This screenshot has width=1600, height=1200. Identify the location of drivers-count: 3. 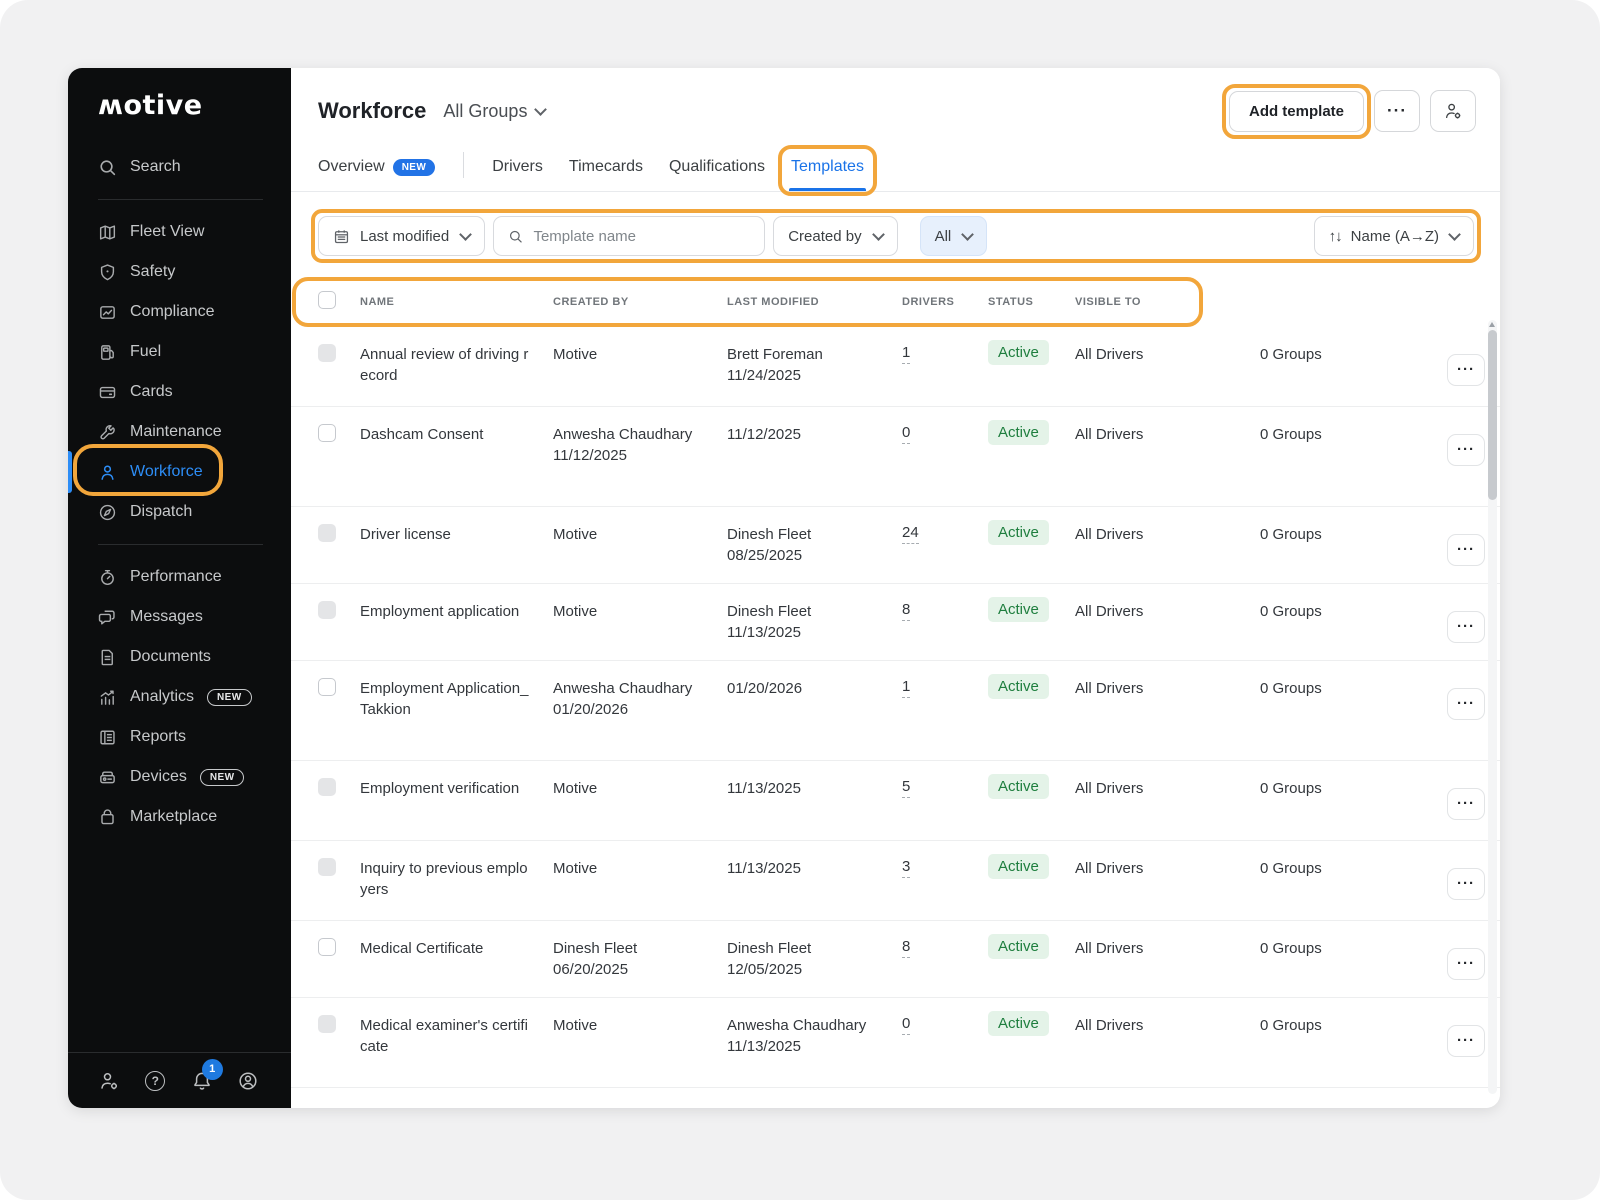
(906, 868).